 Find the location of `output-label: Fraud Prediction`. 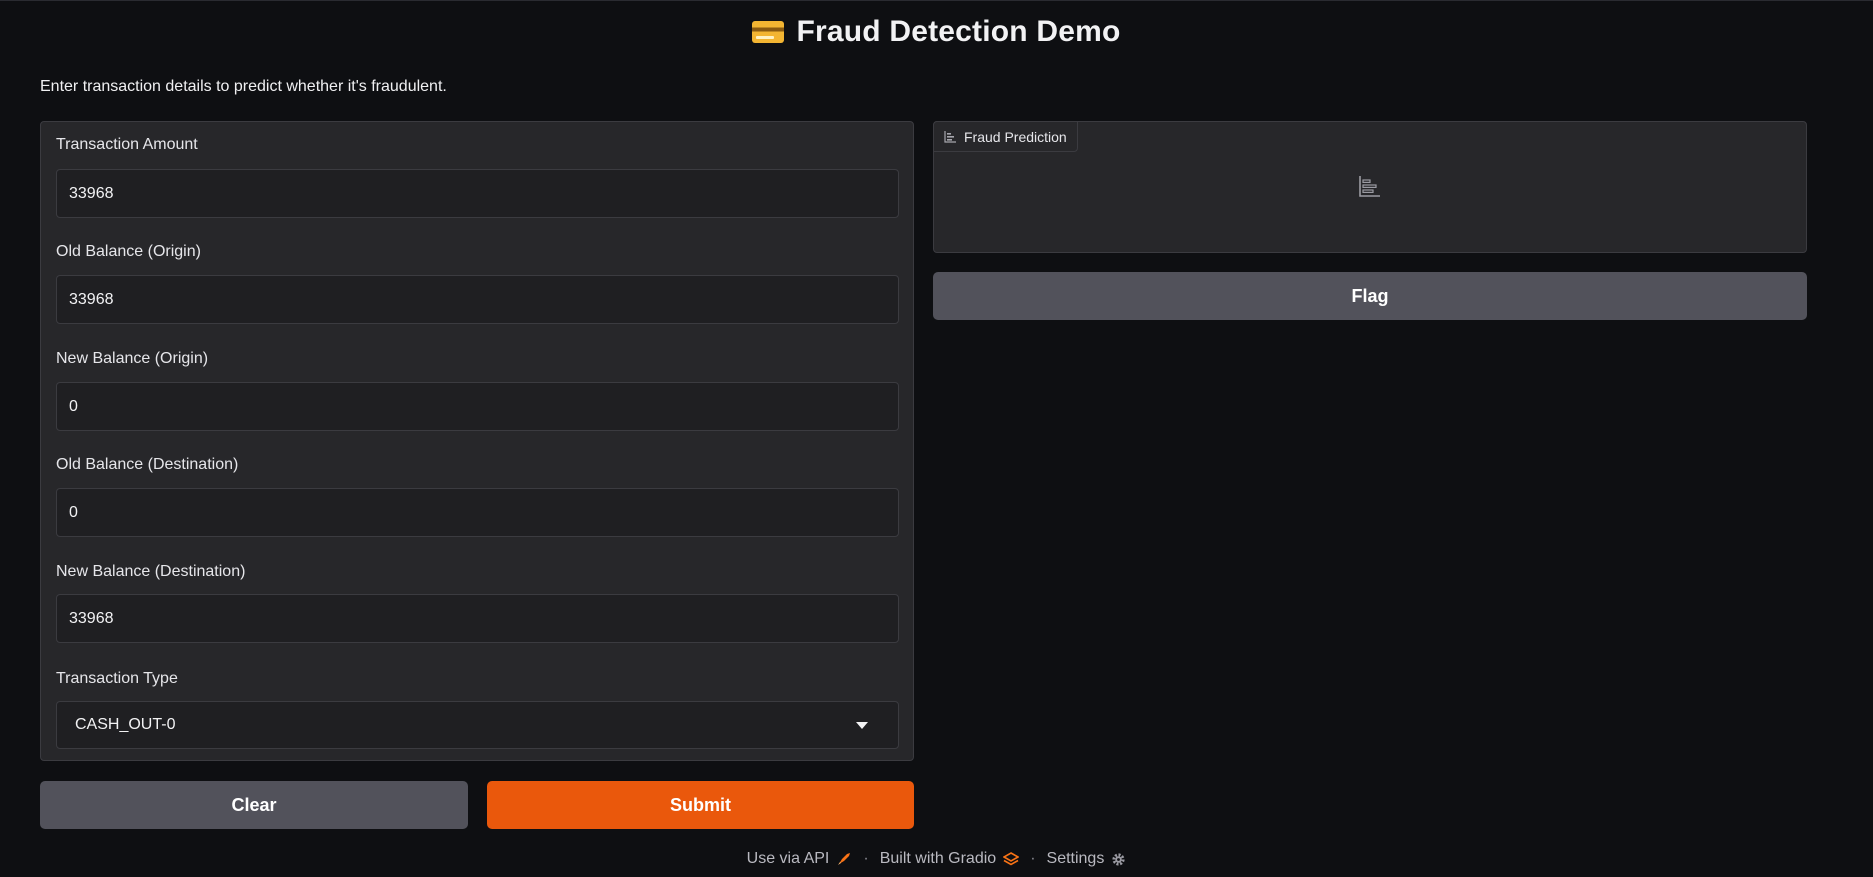

output-label: Fraud Prediction is located at coordinates (1015, 136).